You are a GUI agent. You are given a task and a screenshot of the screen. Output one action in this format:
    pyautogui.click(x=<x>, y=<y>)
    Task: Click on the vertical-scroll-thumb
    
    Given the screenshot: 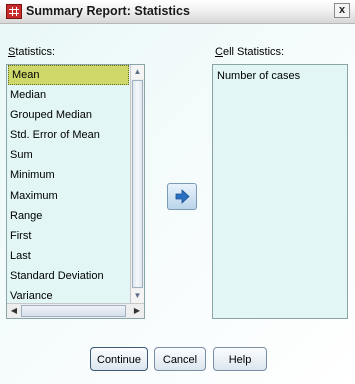 What is the action you would take?
    pyautogui.click(x=137, y=184)
    